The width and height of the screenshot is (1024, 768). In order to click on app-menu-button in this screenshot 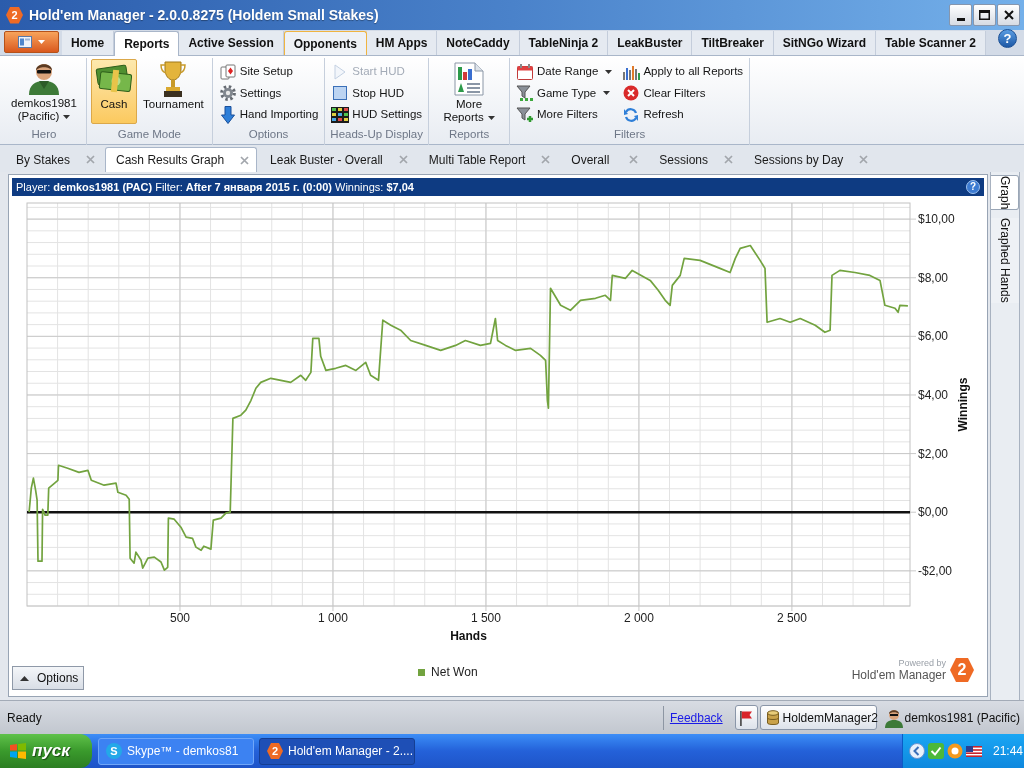, I will do `click(31, 42)`.